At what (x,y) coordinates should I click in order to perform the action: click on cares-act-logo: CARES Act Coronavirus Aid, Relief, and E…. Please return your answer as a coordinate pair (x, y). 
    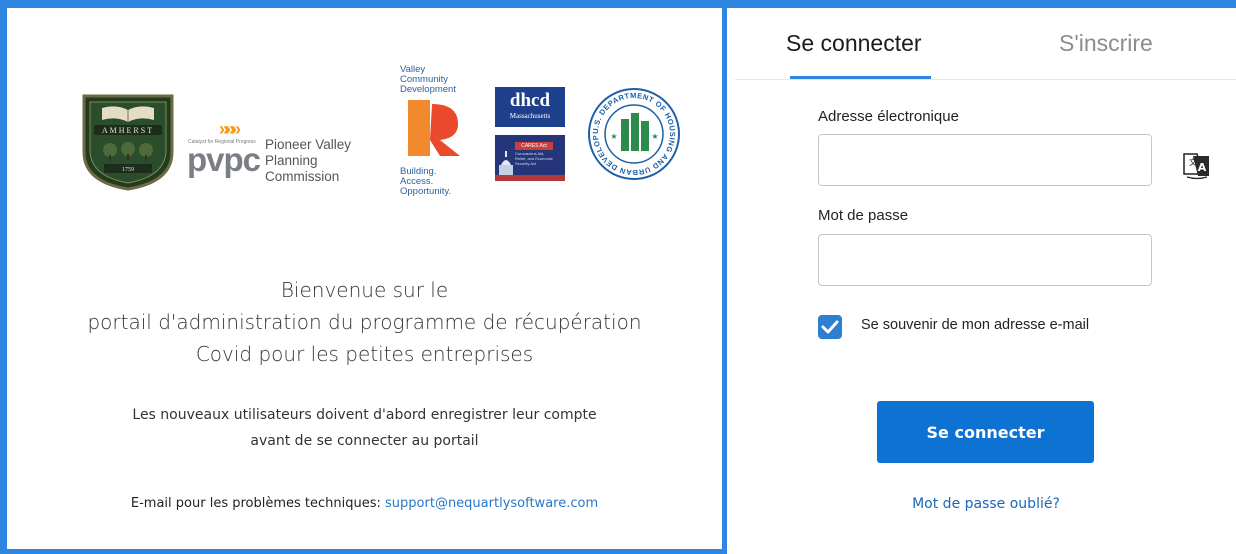
    Looking at the image, I should click on (530, 158).